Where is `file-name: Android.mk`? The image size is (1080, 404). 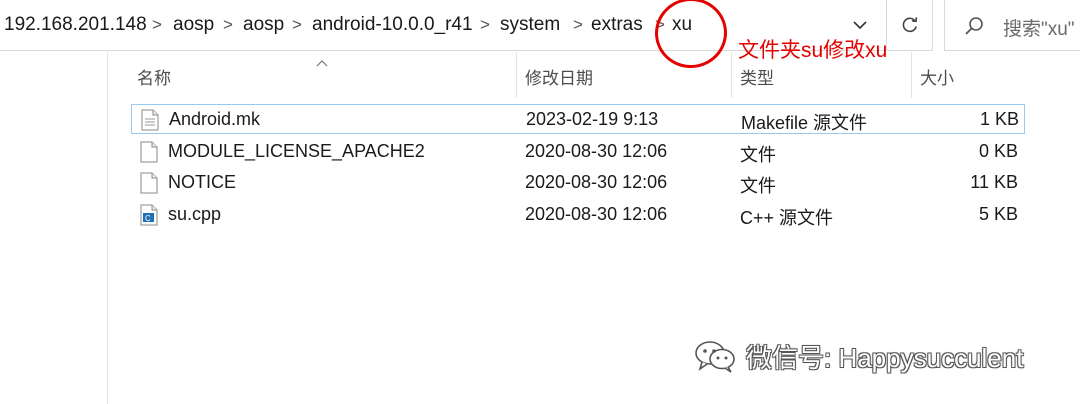 file-name: Android.mk is located at coordinates (215, 119).